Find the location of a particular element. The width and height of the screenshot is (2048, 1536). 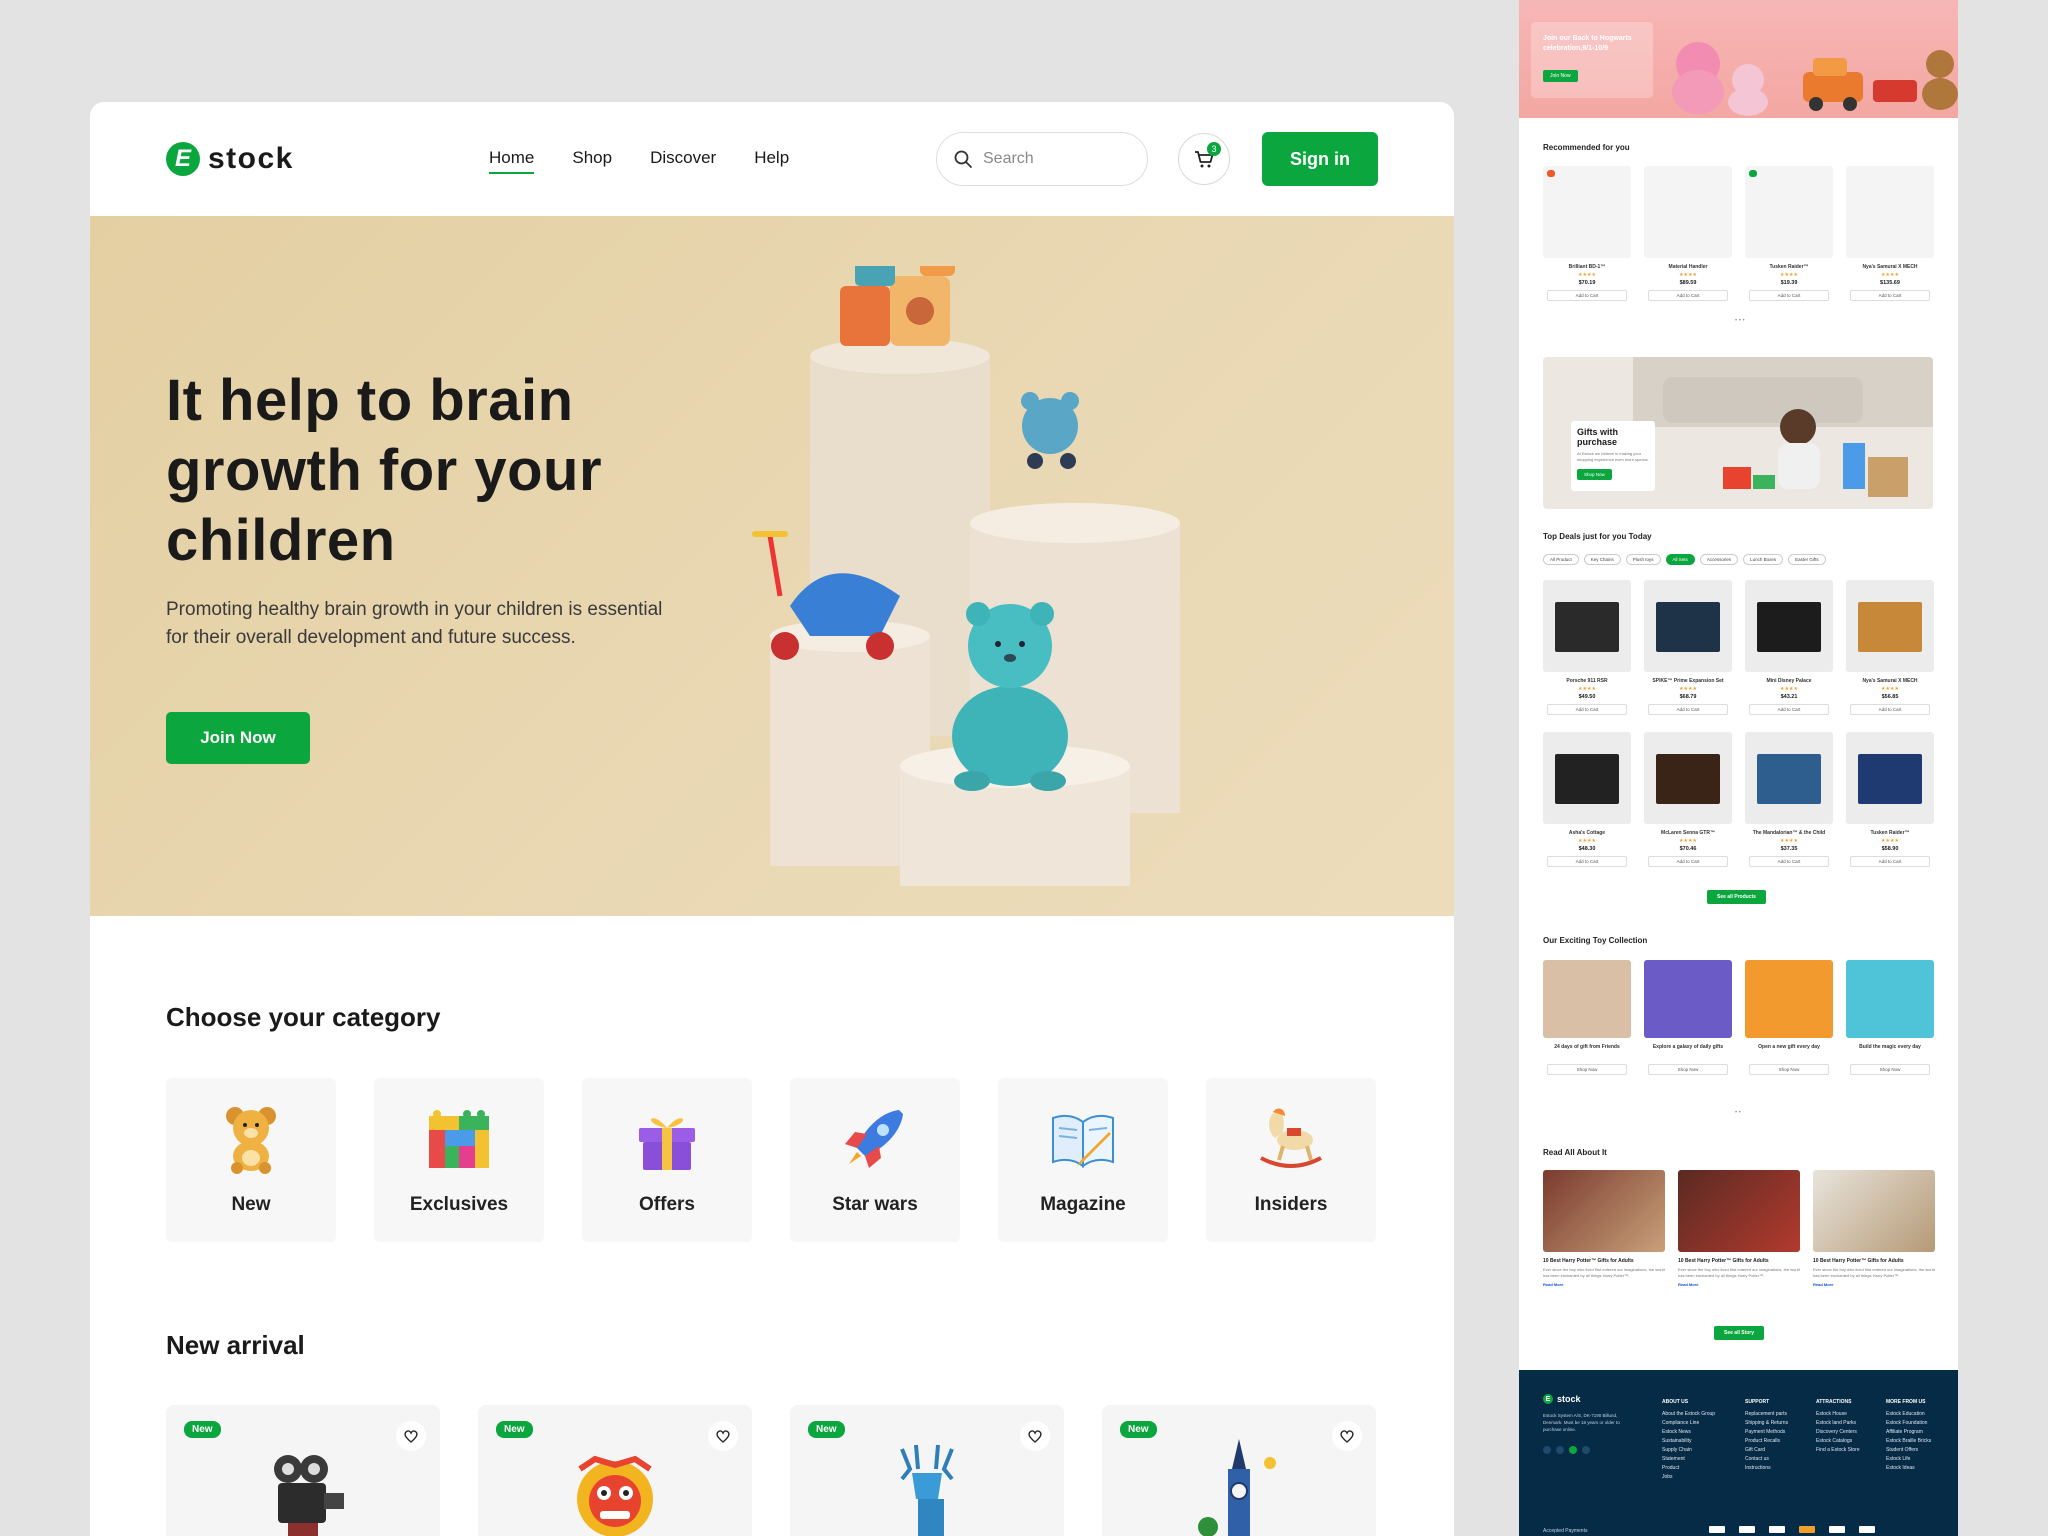

footer-link: Affiliate Program is located at coordinates (1904, 1432).